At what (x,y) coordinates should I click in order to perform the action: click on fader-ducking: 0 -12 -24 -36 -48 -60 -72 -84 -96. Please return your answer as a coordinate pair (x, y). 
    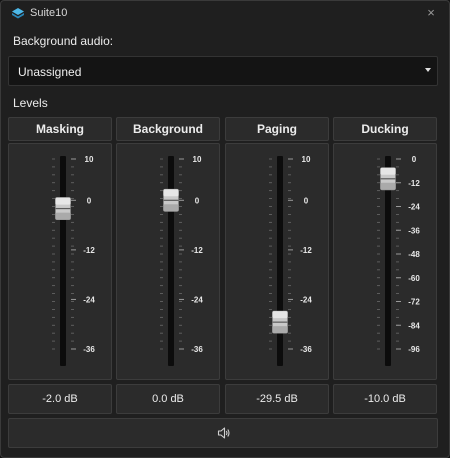
    Looking at the image, I should click on (386, 262).